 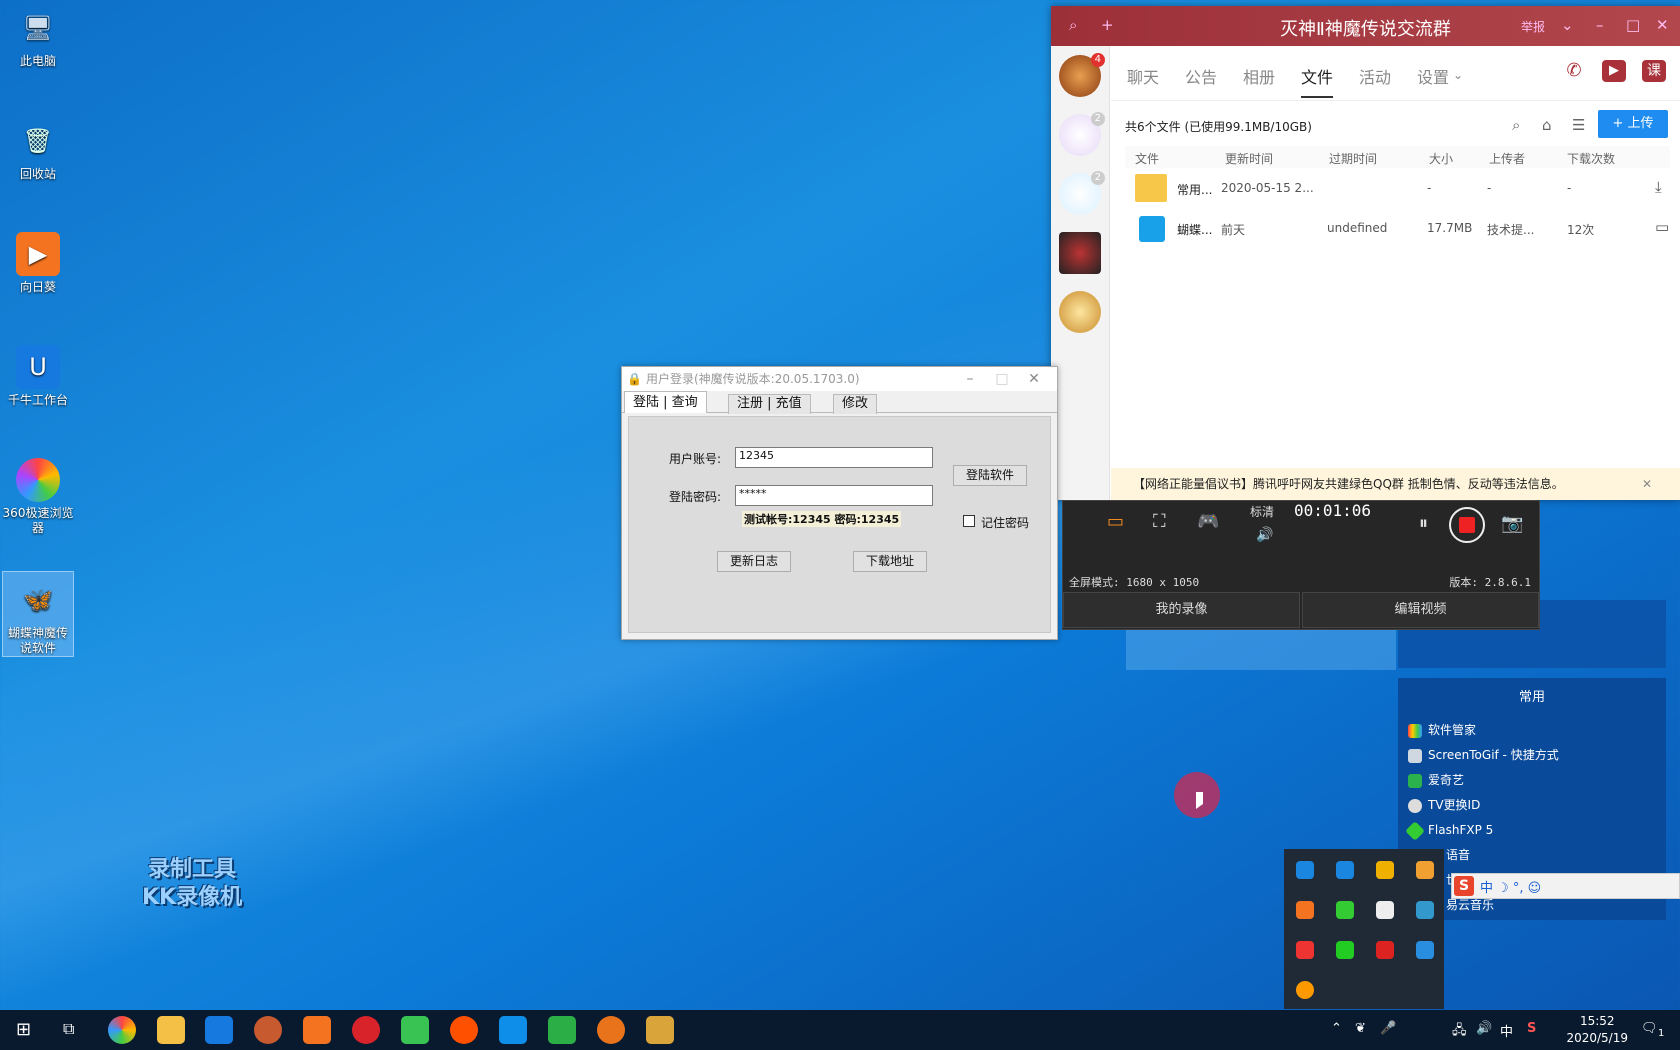 I want to click on inbox-icon: ⌂, so click(x=1547, y=125).